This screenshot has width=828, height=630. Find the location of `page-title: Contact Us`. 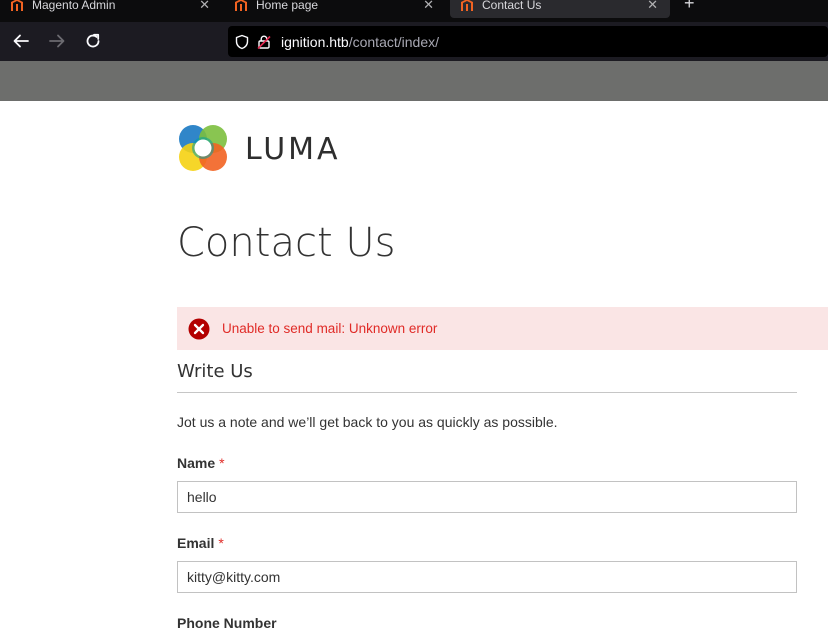

page-title: Contact Us is located at coordinates (286, 243).